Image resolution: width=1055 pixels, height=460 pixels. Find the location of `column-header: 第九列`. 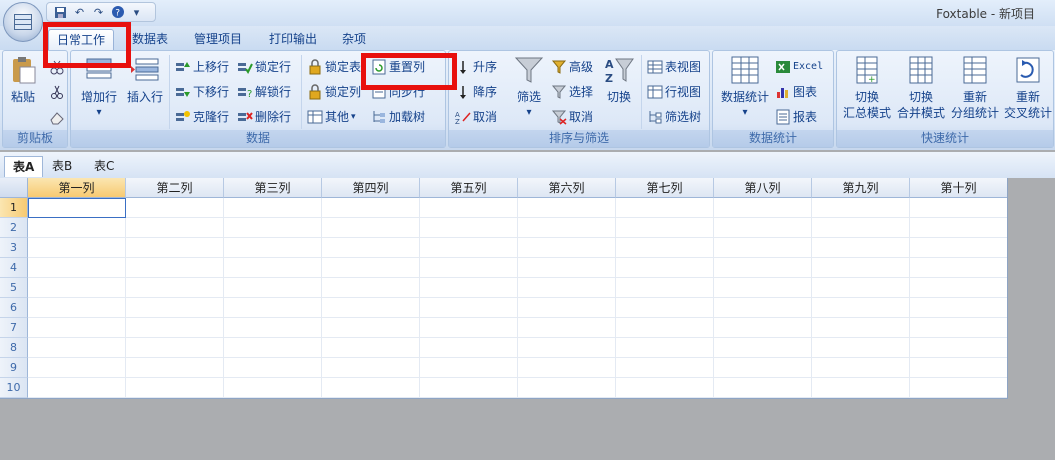

column-header: 第九列 is located at coordinates (861, 188).